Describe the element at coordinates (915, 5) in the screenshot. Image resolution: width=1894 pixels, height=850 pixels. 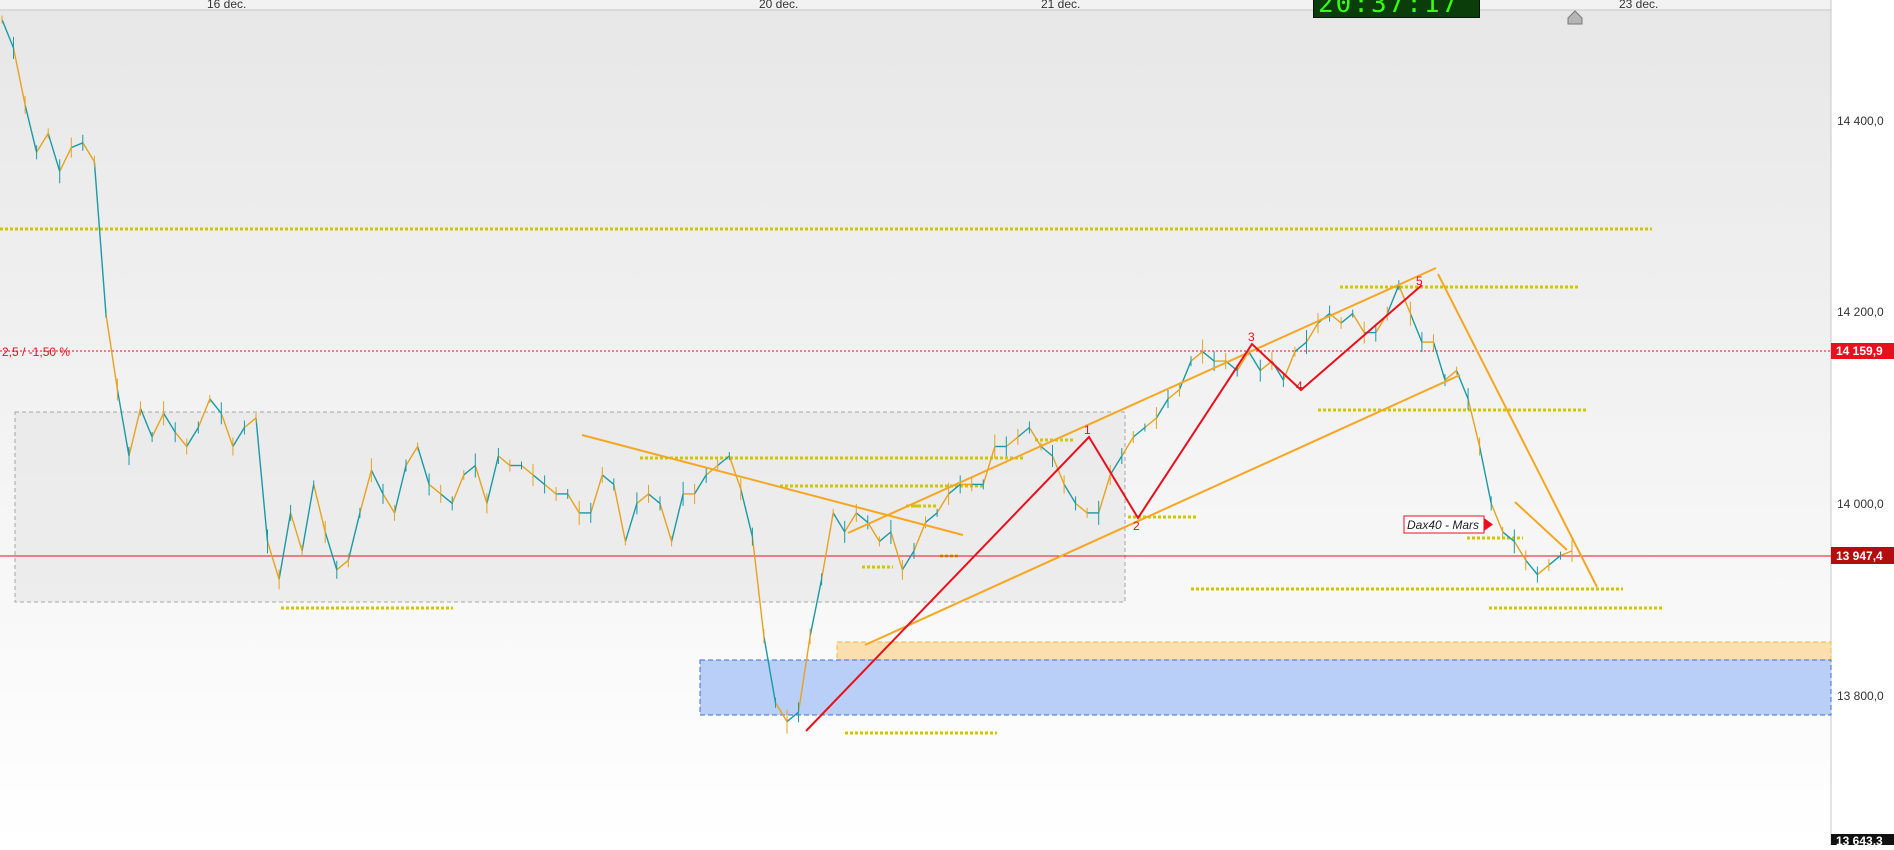
I see `time-axis-strip` at that location.